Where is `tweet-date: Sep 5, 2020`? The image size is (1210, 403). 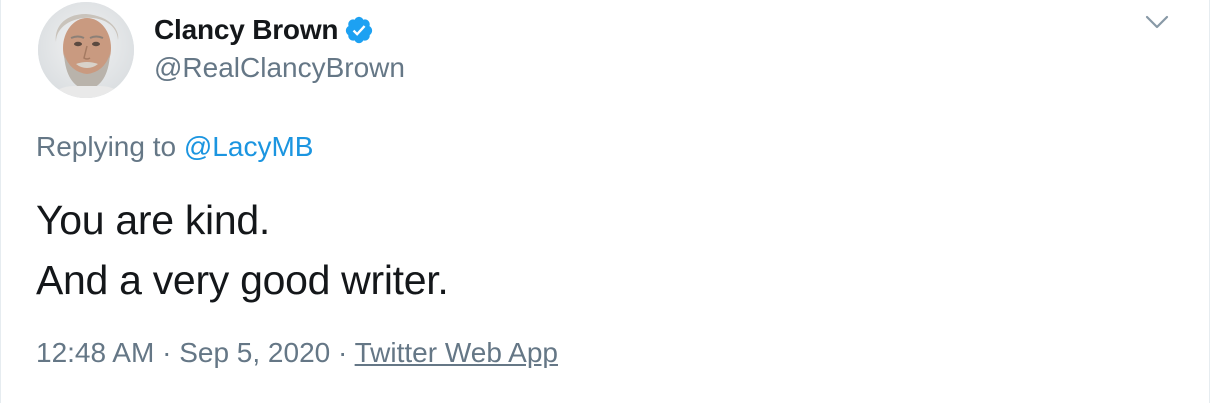 tweet-date: Sep 5, 2020 is located at coordinates (254, 352).